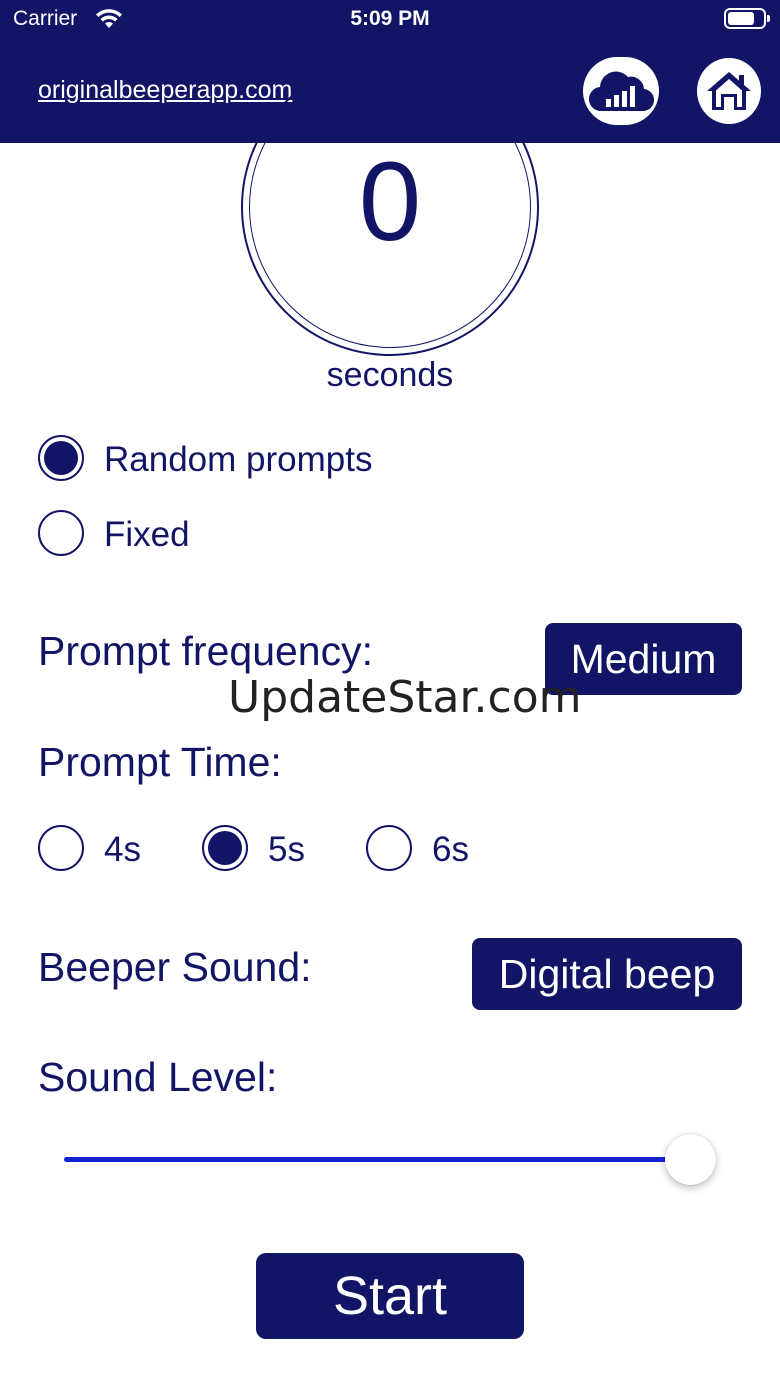 This screenshot has height=1387, width=780. I want to click on timer-value: 0, so click(390, 201).